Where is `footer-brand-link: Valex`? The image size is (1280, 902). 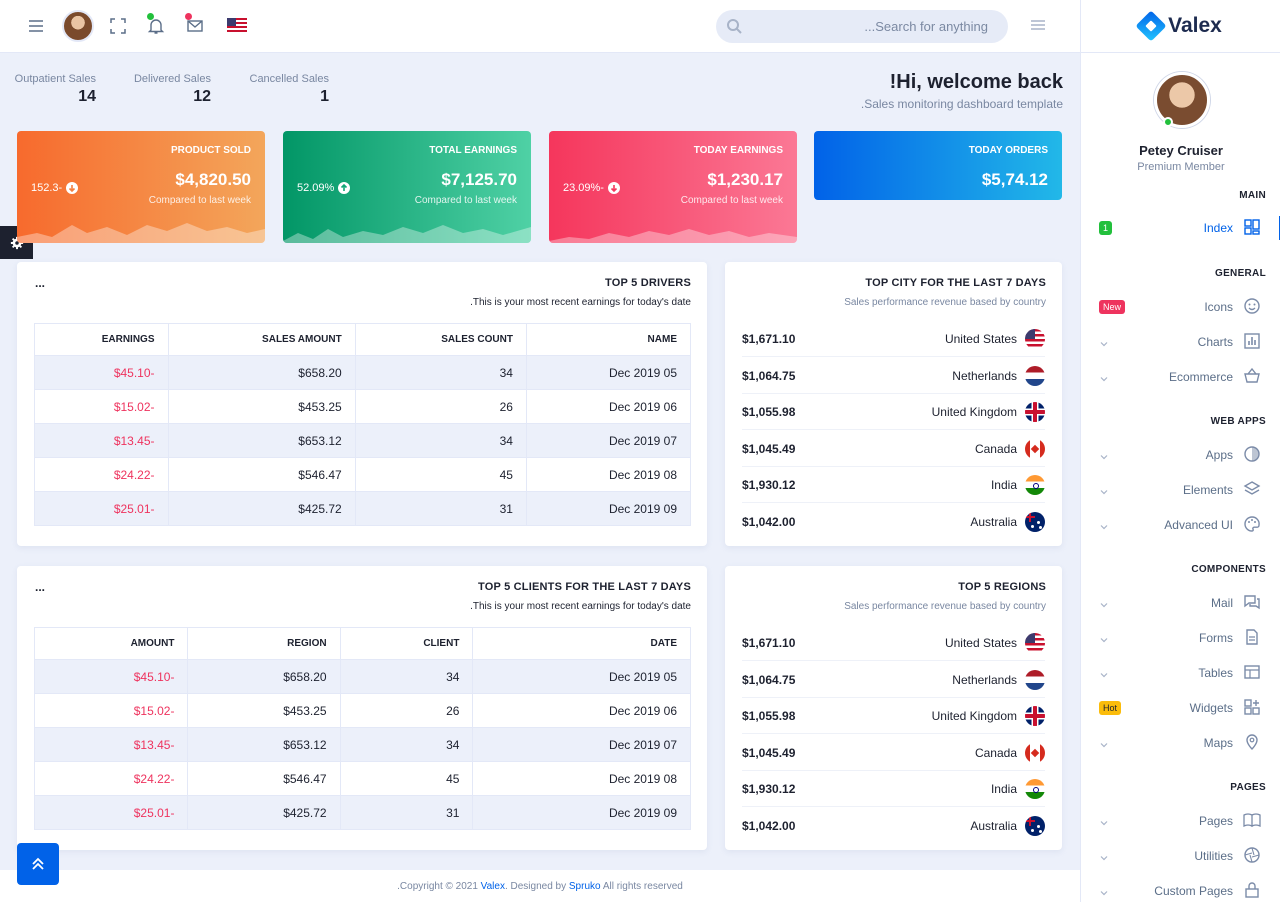
footer-brand-link: Valex is located at coordinates (493, 886).